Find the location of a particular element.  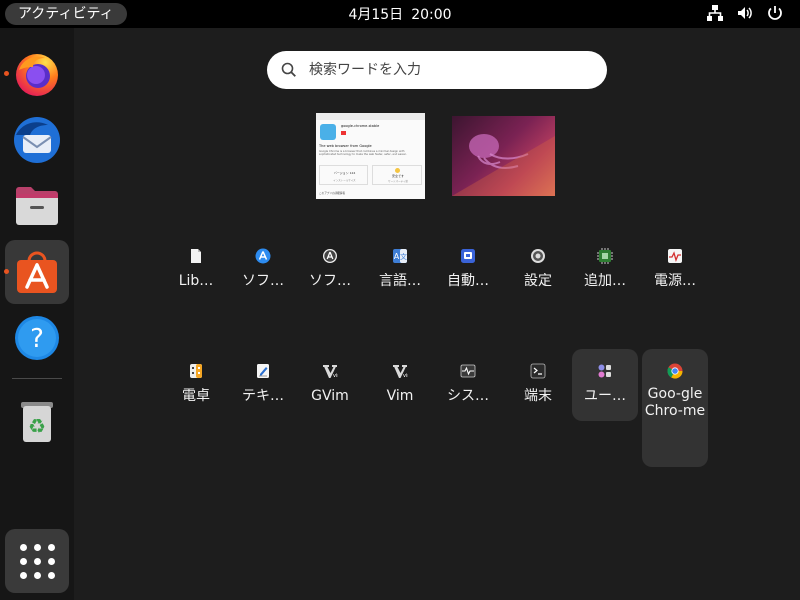

files-icon is located at coordinates (37, 206).